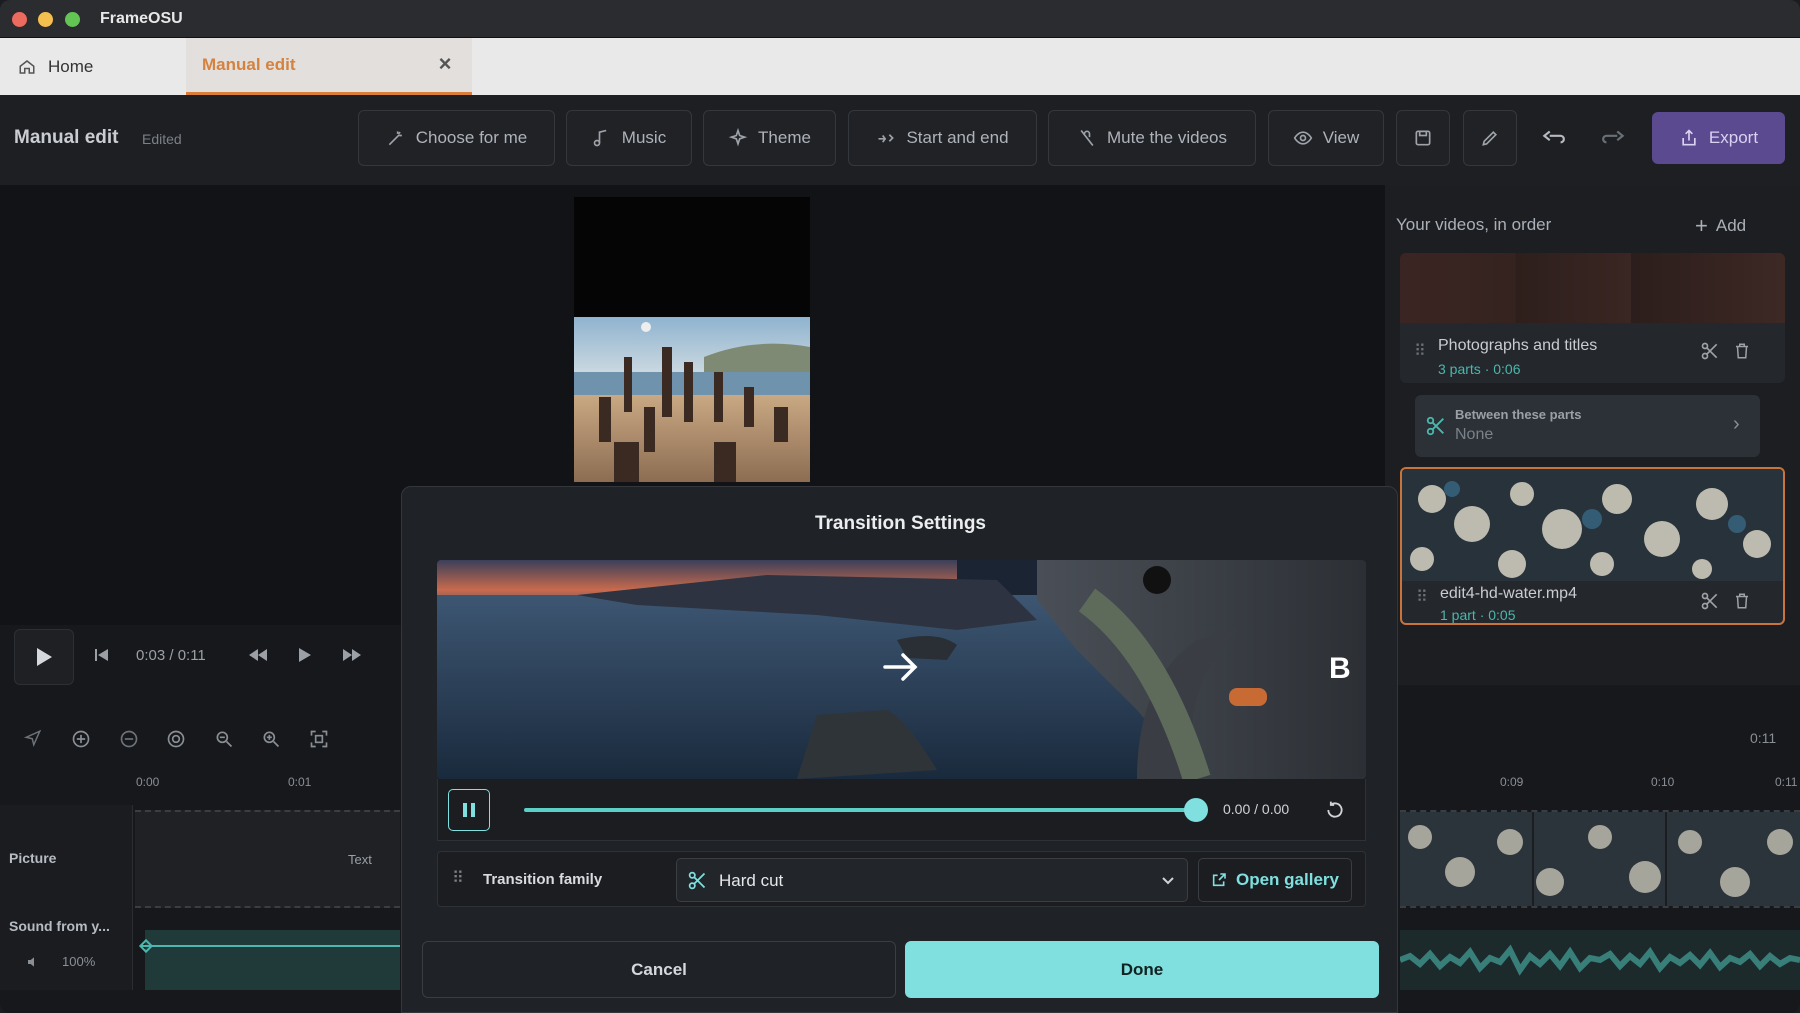 This screenshot has height=1013, width=1800. Describe the element at coordinates (769, 138) in the screenshot. I see `theme-button: Theme` at that location.